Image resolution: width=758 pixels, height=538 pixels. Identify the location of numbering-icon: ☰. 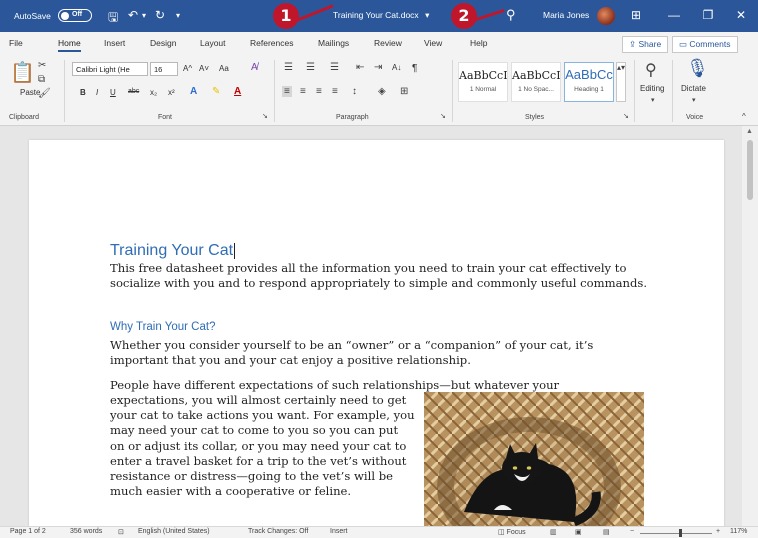
(310, 67).